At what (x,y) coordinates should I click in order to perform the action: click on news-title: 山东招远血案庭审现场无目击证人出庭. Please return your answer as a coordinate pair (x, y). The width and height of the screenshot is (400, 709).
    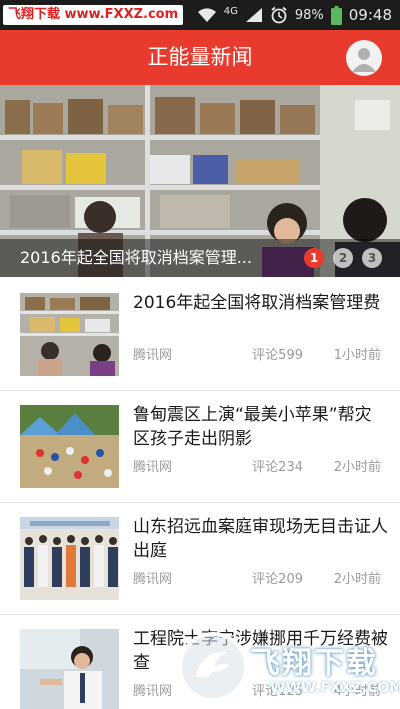
    Looking at the image, I should click on (260, 539).